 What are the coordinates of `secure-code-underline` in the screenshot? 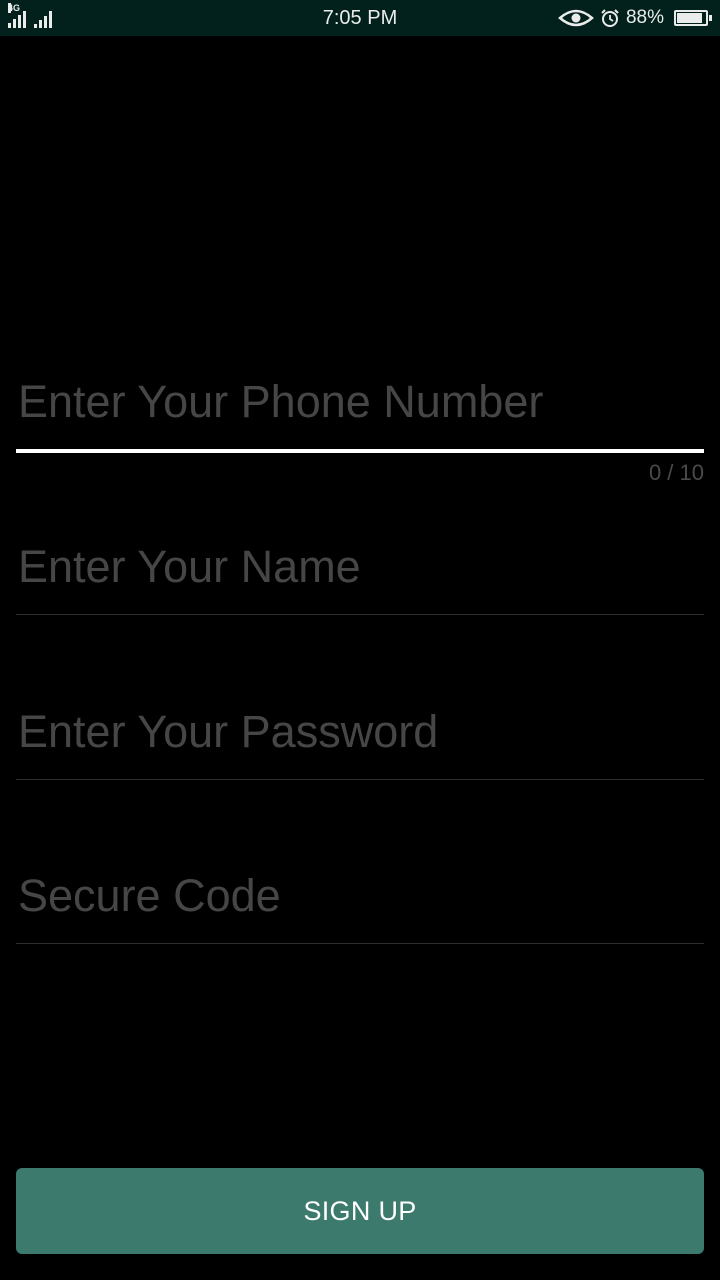 It's located at (360, 943).